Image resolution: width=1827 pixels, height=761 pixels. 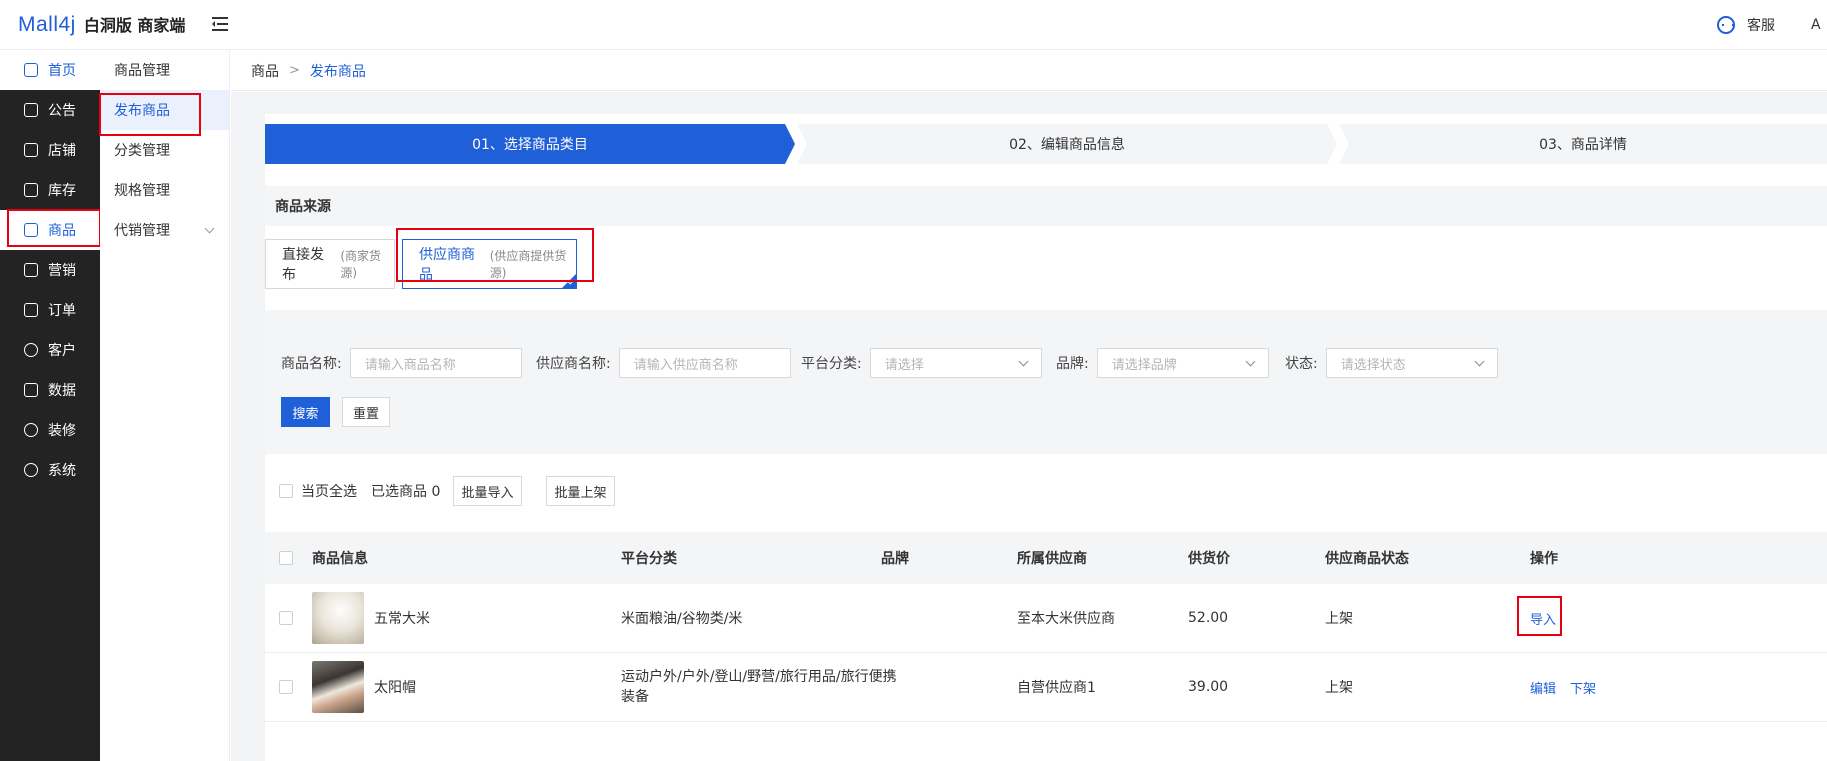 I want to click on source-option-label: 供应商商品, so click(x=447, y=265).